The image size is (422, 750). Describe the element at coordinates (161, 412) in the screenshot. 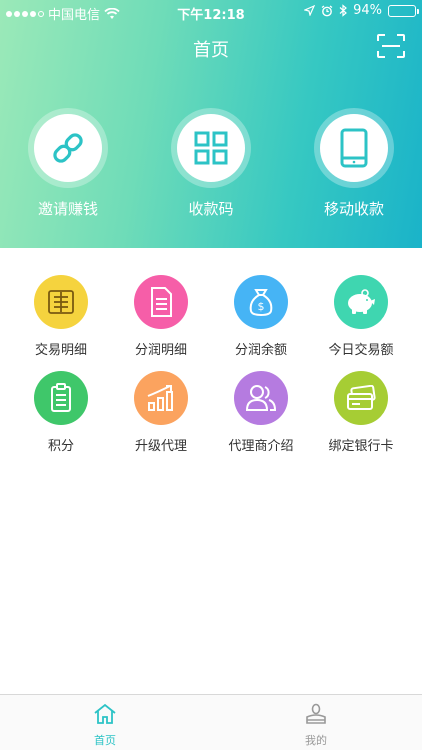

I see `menu-item-upgrade-agent: 升级代理` at that location.